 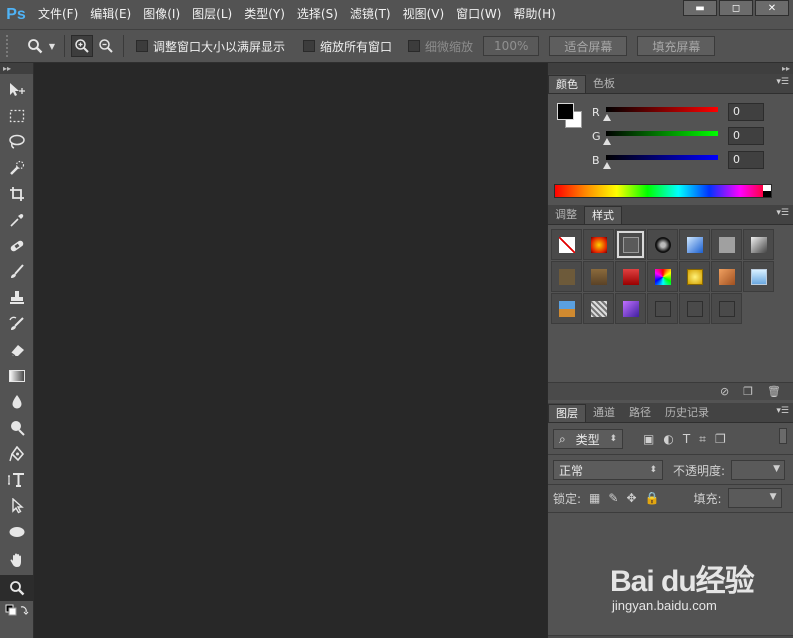 I want to click on zoom-tool-preset-icon, so click(x=35, y=46).